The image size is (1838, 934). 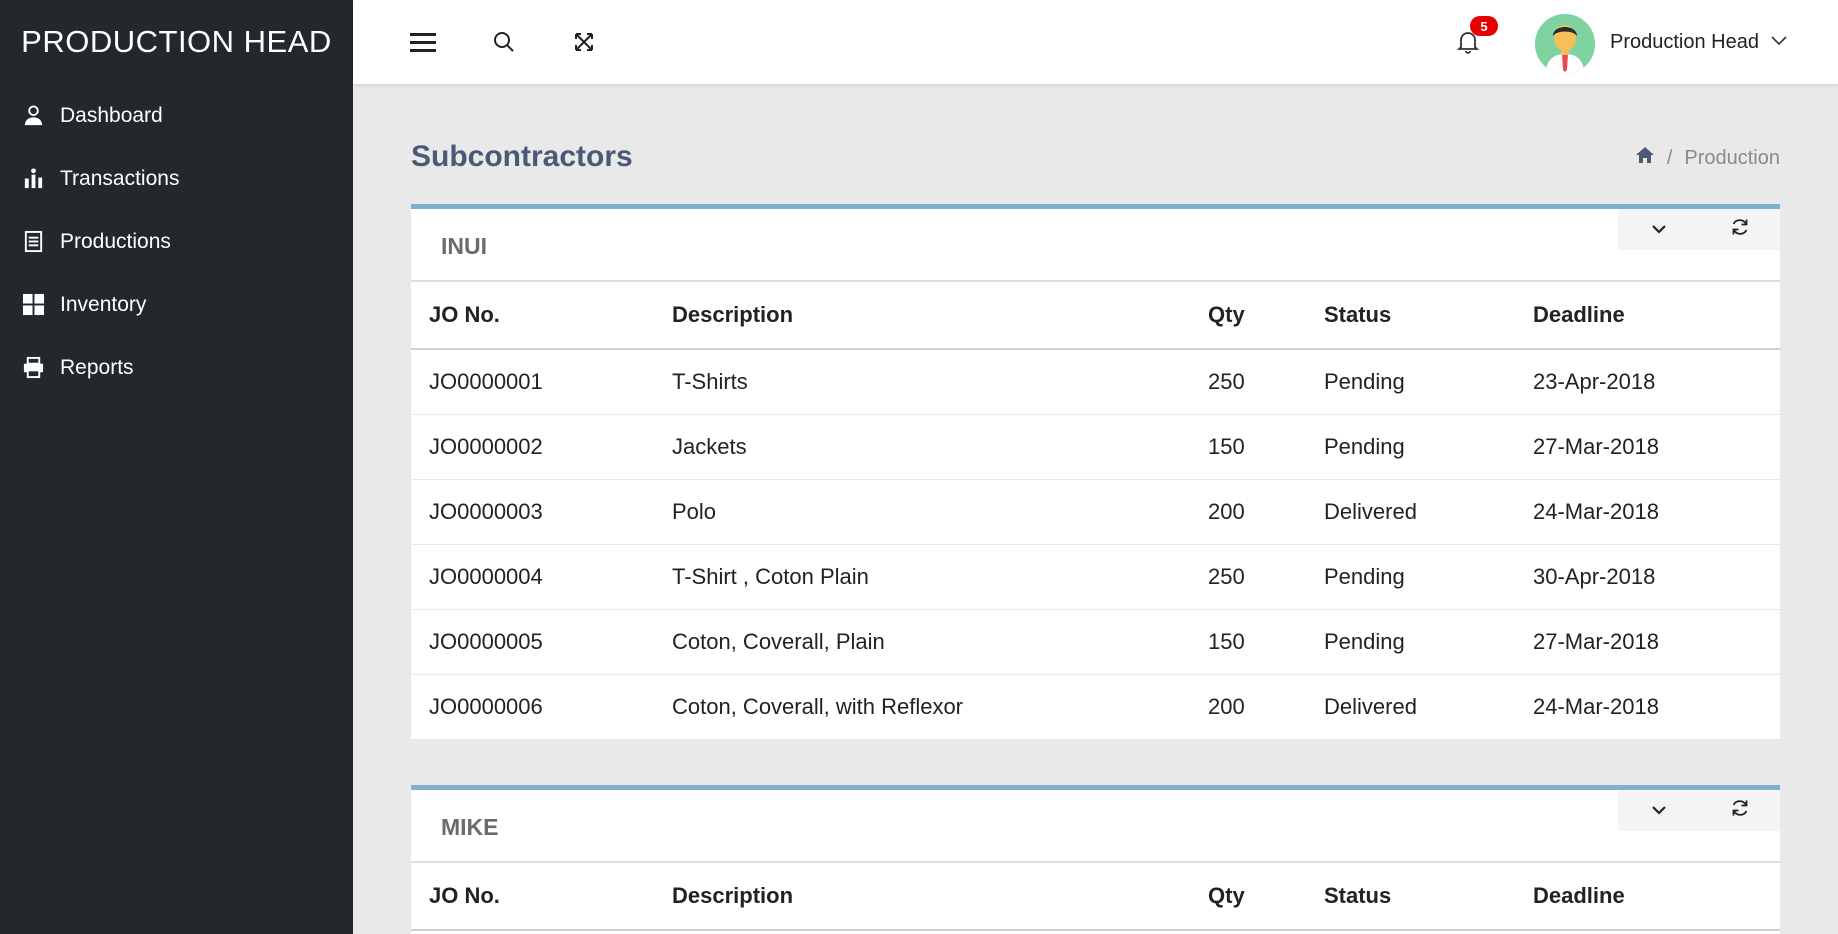 I want to click on search-button, so click(x=504, y=42).